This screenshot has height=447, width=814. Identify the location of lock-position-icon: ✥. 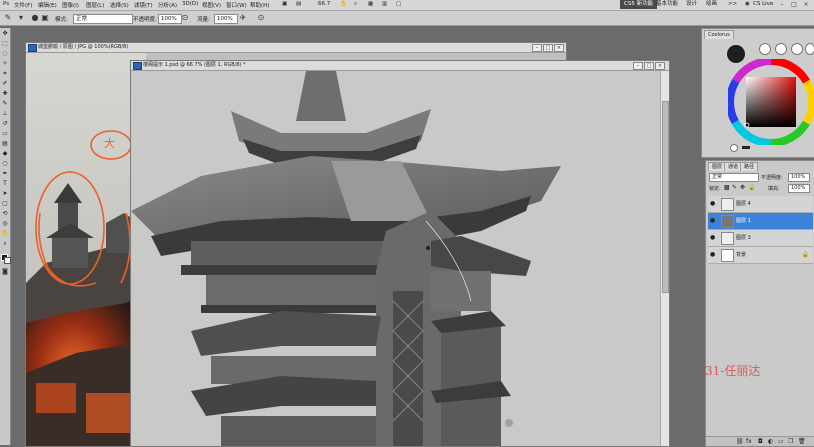
(742, 187).